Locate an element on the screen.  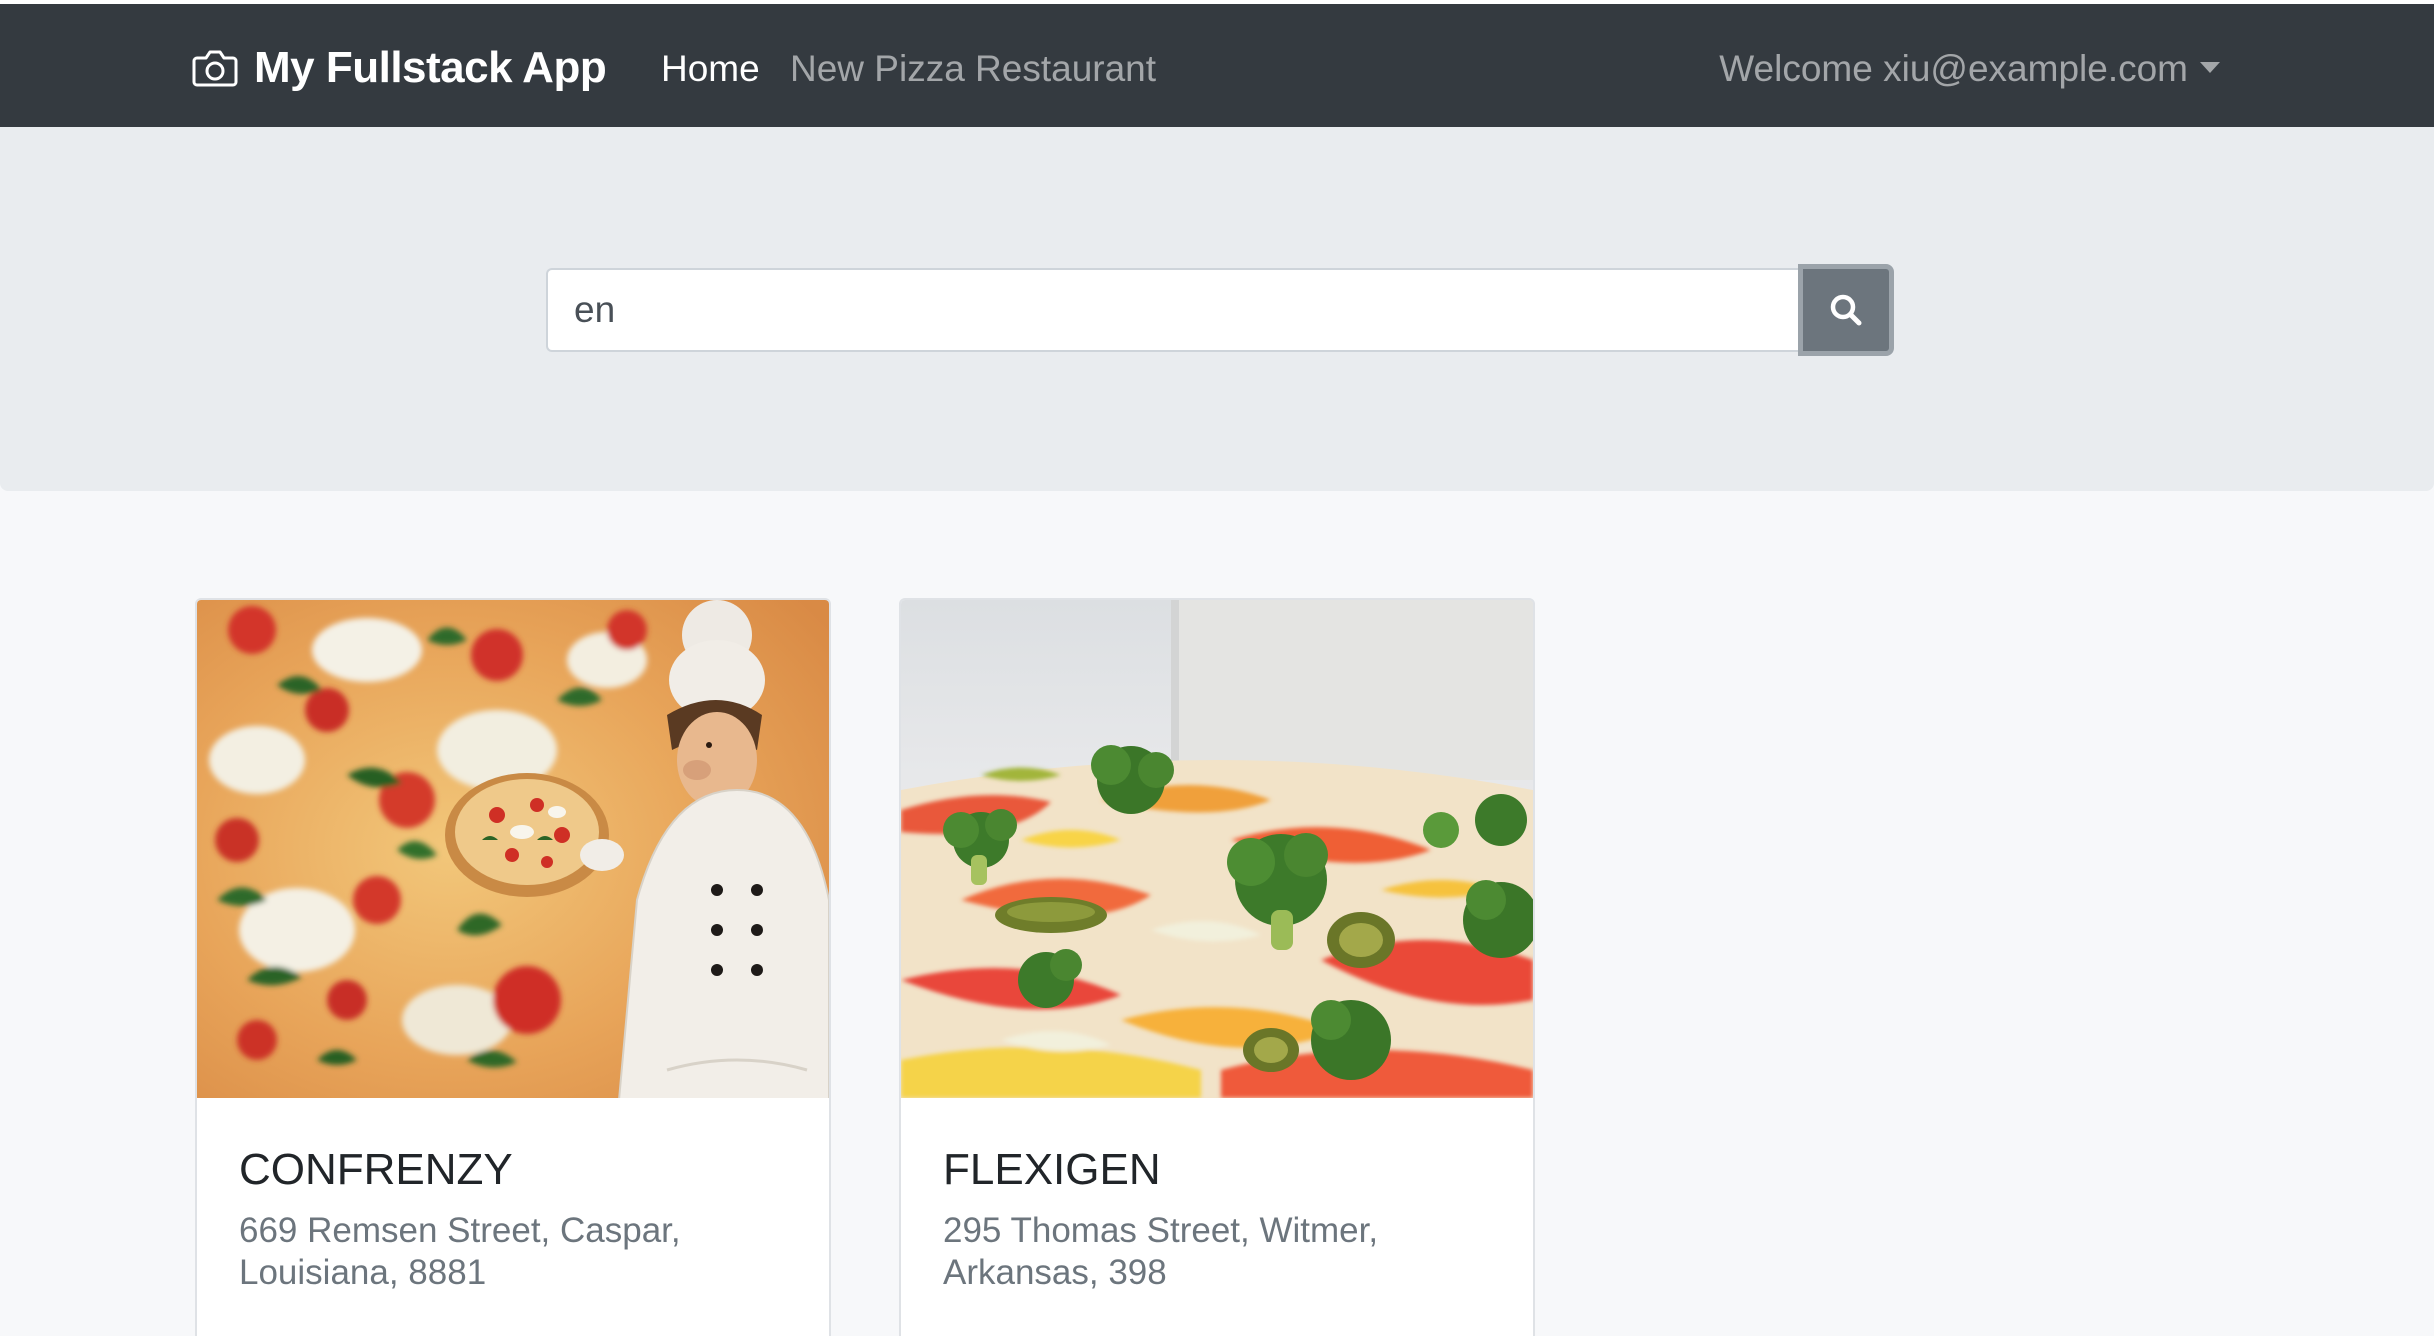
brand-link: My Fullstack App is located at coordinates (399, 68).